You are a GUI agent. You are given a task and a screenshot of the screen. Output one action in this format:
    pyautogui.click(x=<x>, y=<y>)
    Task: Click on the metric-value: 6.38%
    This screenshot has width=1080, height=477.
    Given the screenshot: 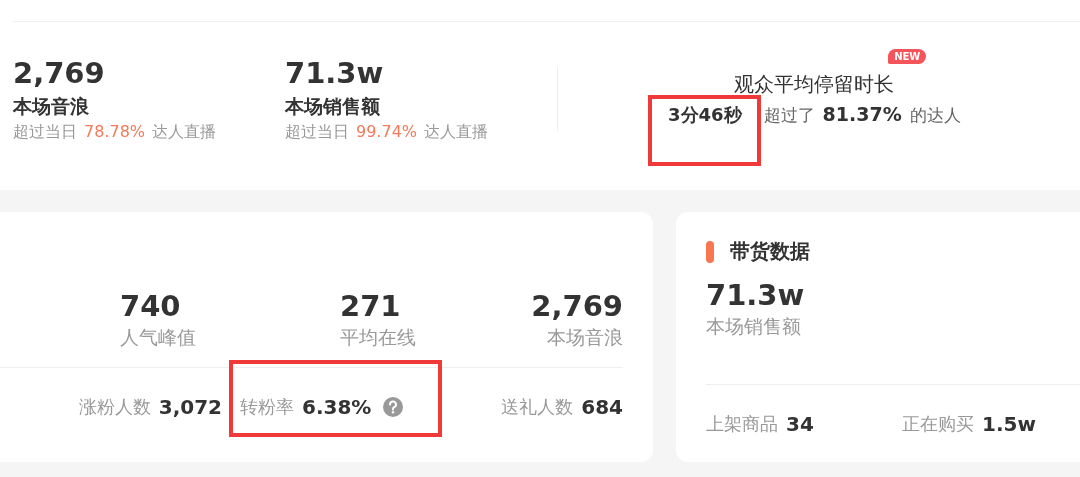 What is the action you would take?
    pyautogui.click(x=337, y=407)
    